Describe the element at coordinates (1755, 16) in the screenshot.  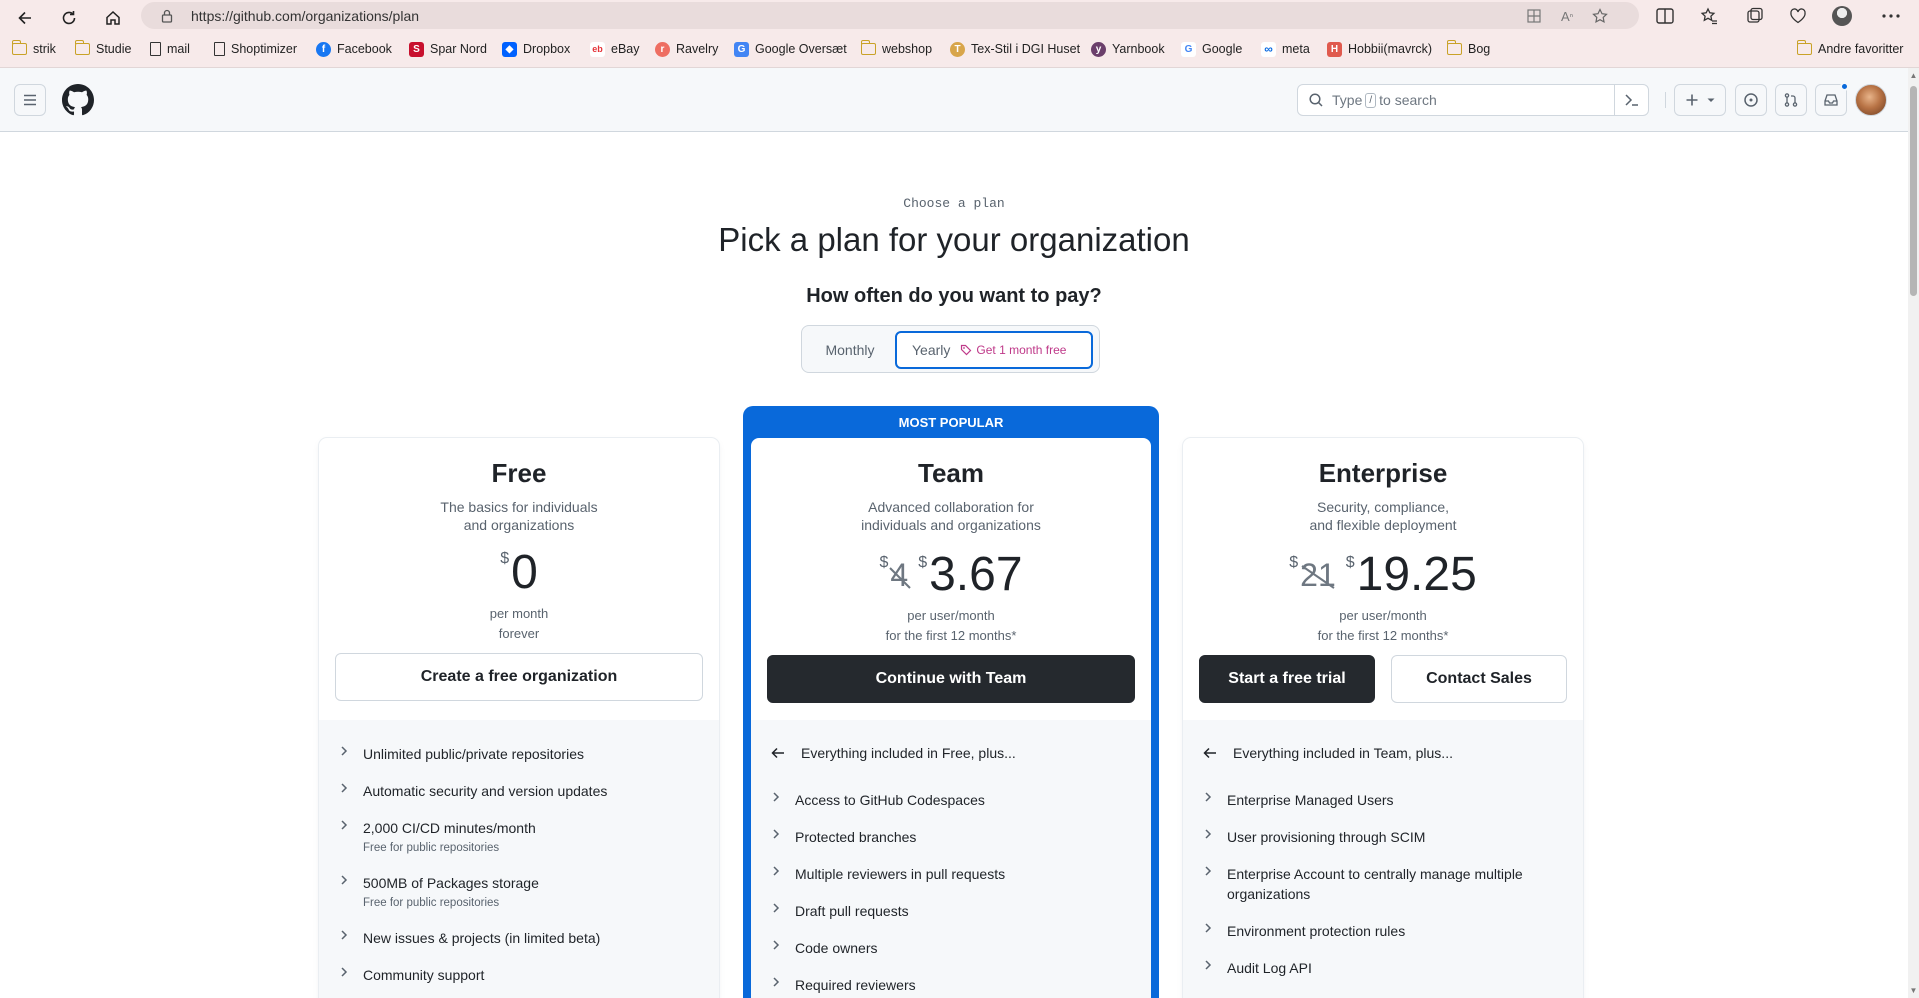
I see `collections-icon` at that location.